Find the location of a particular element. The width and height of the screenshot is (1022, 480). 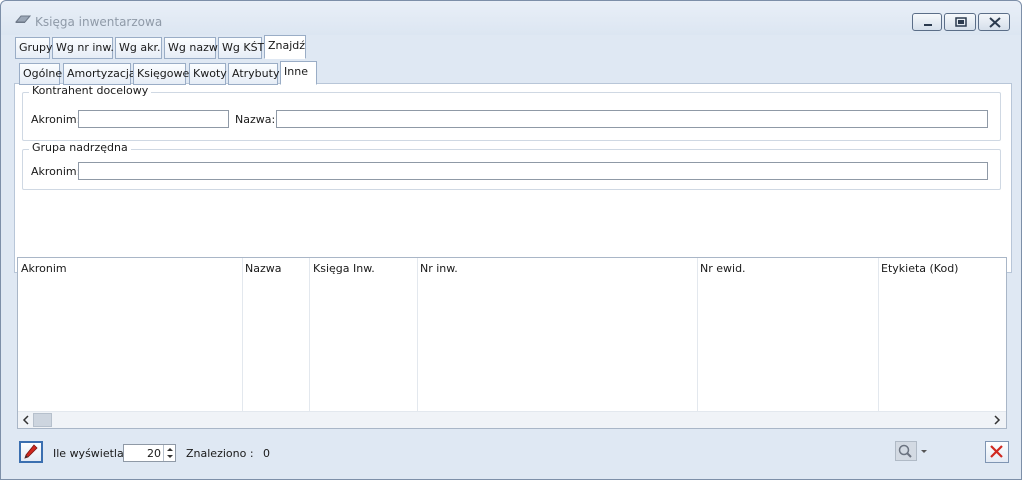

scroll-left-icon is located at coordinates (26, 420).